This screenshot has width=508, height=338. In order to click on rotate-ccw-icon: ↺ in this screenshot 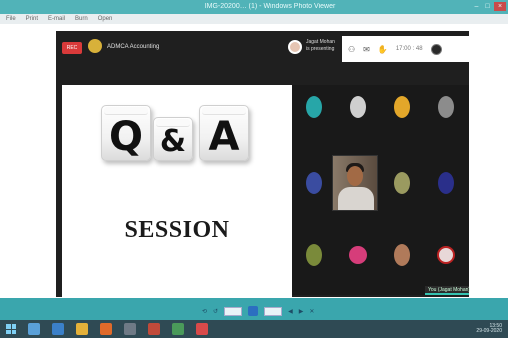, I will do `click(215, 311)`.